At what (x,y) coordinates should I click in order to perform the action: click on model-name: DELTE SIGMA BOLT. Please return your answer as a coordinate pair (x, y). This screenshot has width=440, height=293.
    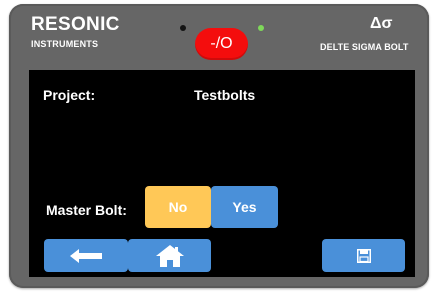
    Looking at the image, I should click on (364, 47).